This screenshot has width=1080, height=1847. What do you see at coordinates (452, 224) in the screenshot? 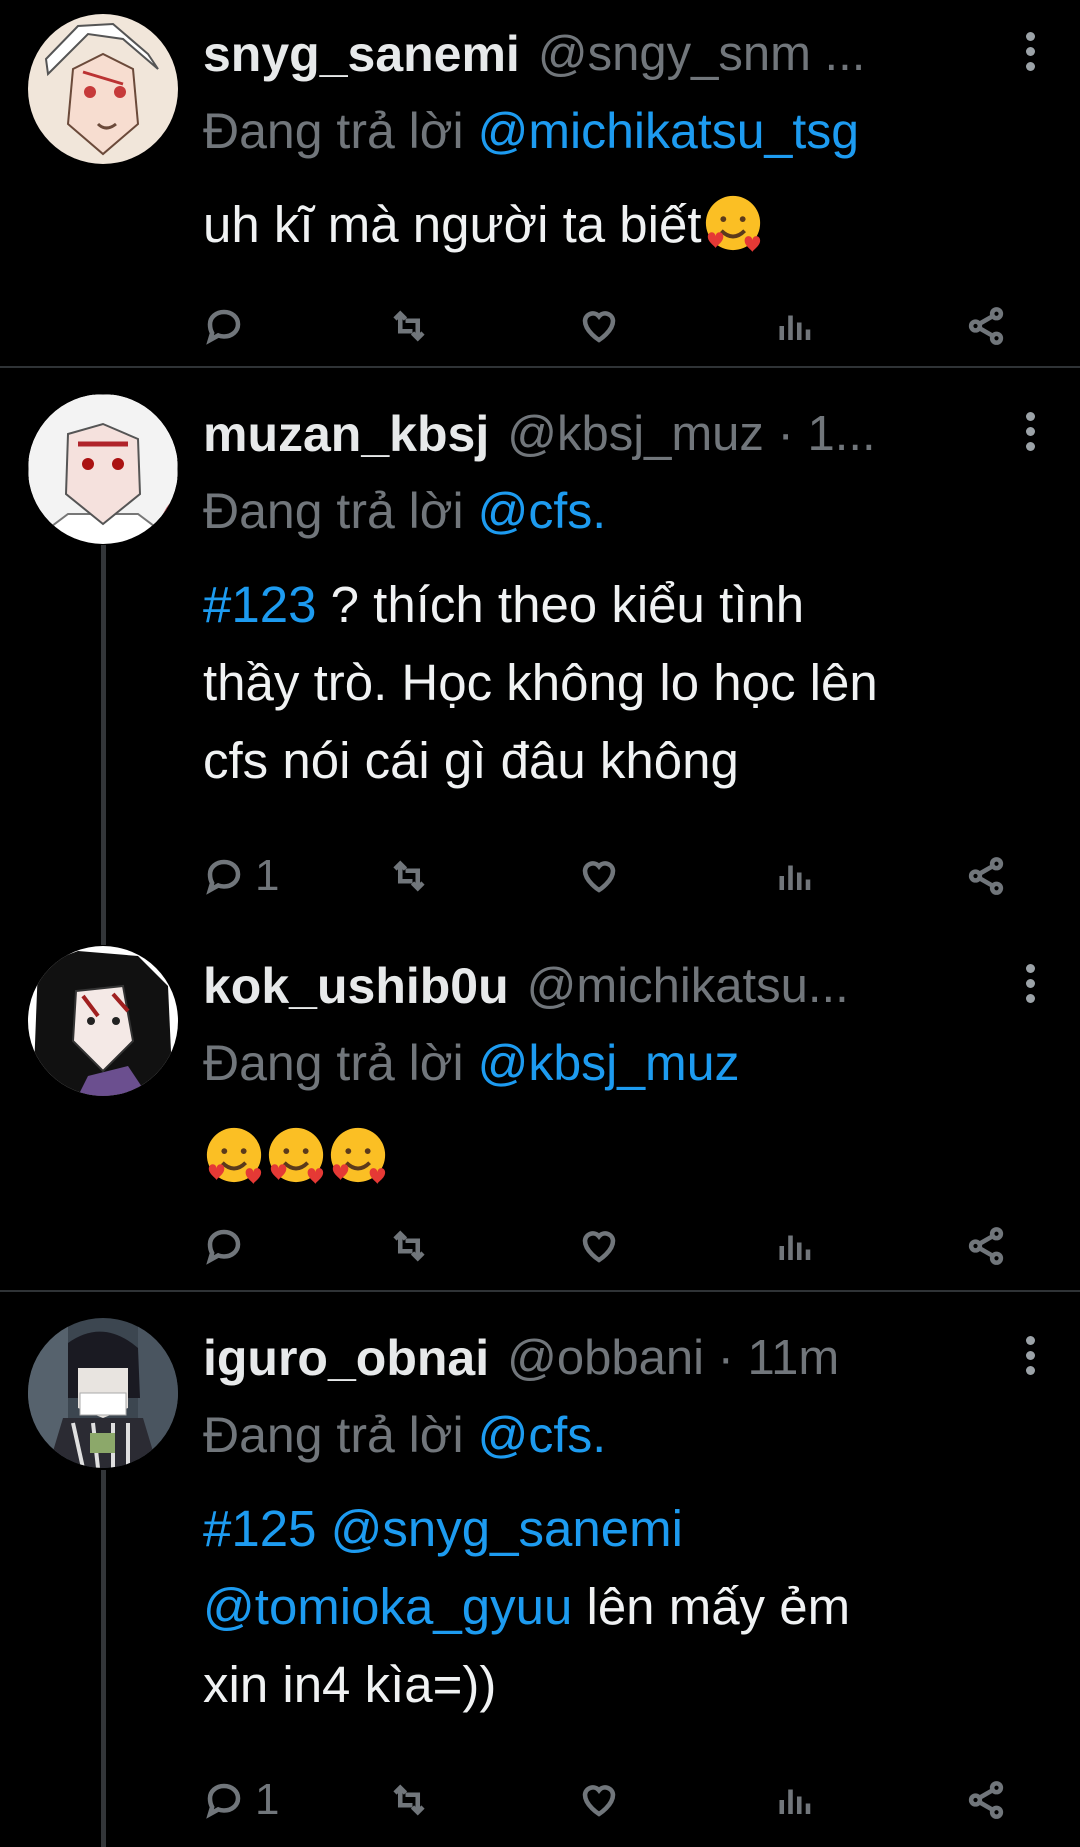
I see `tweet-text-content: uh kĩ mà người ta biết` at bounding box center [452, 224].